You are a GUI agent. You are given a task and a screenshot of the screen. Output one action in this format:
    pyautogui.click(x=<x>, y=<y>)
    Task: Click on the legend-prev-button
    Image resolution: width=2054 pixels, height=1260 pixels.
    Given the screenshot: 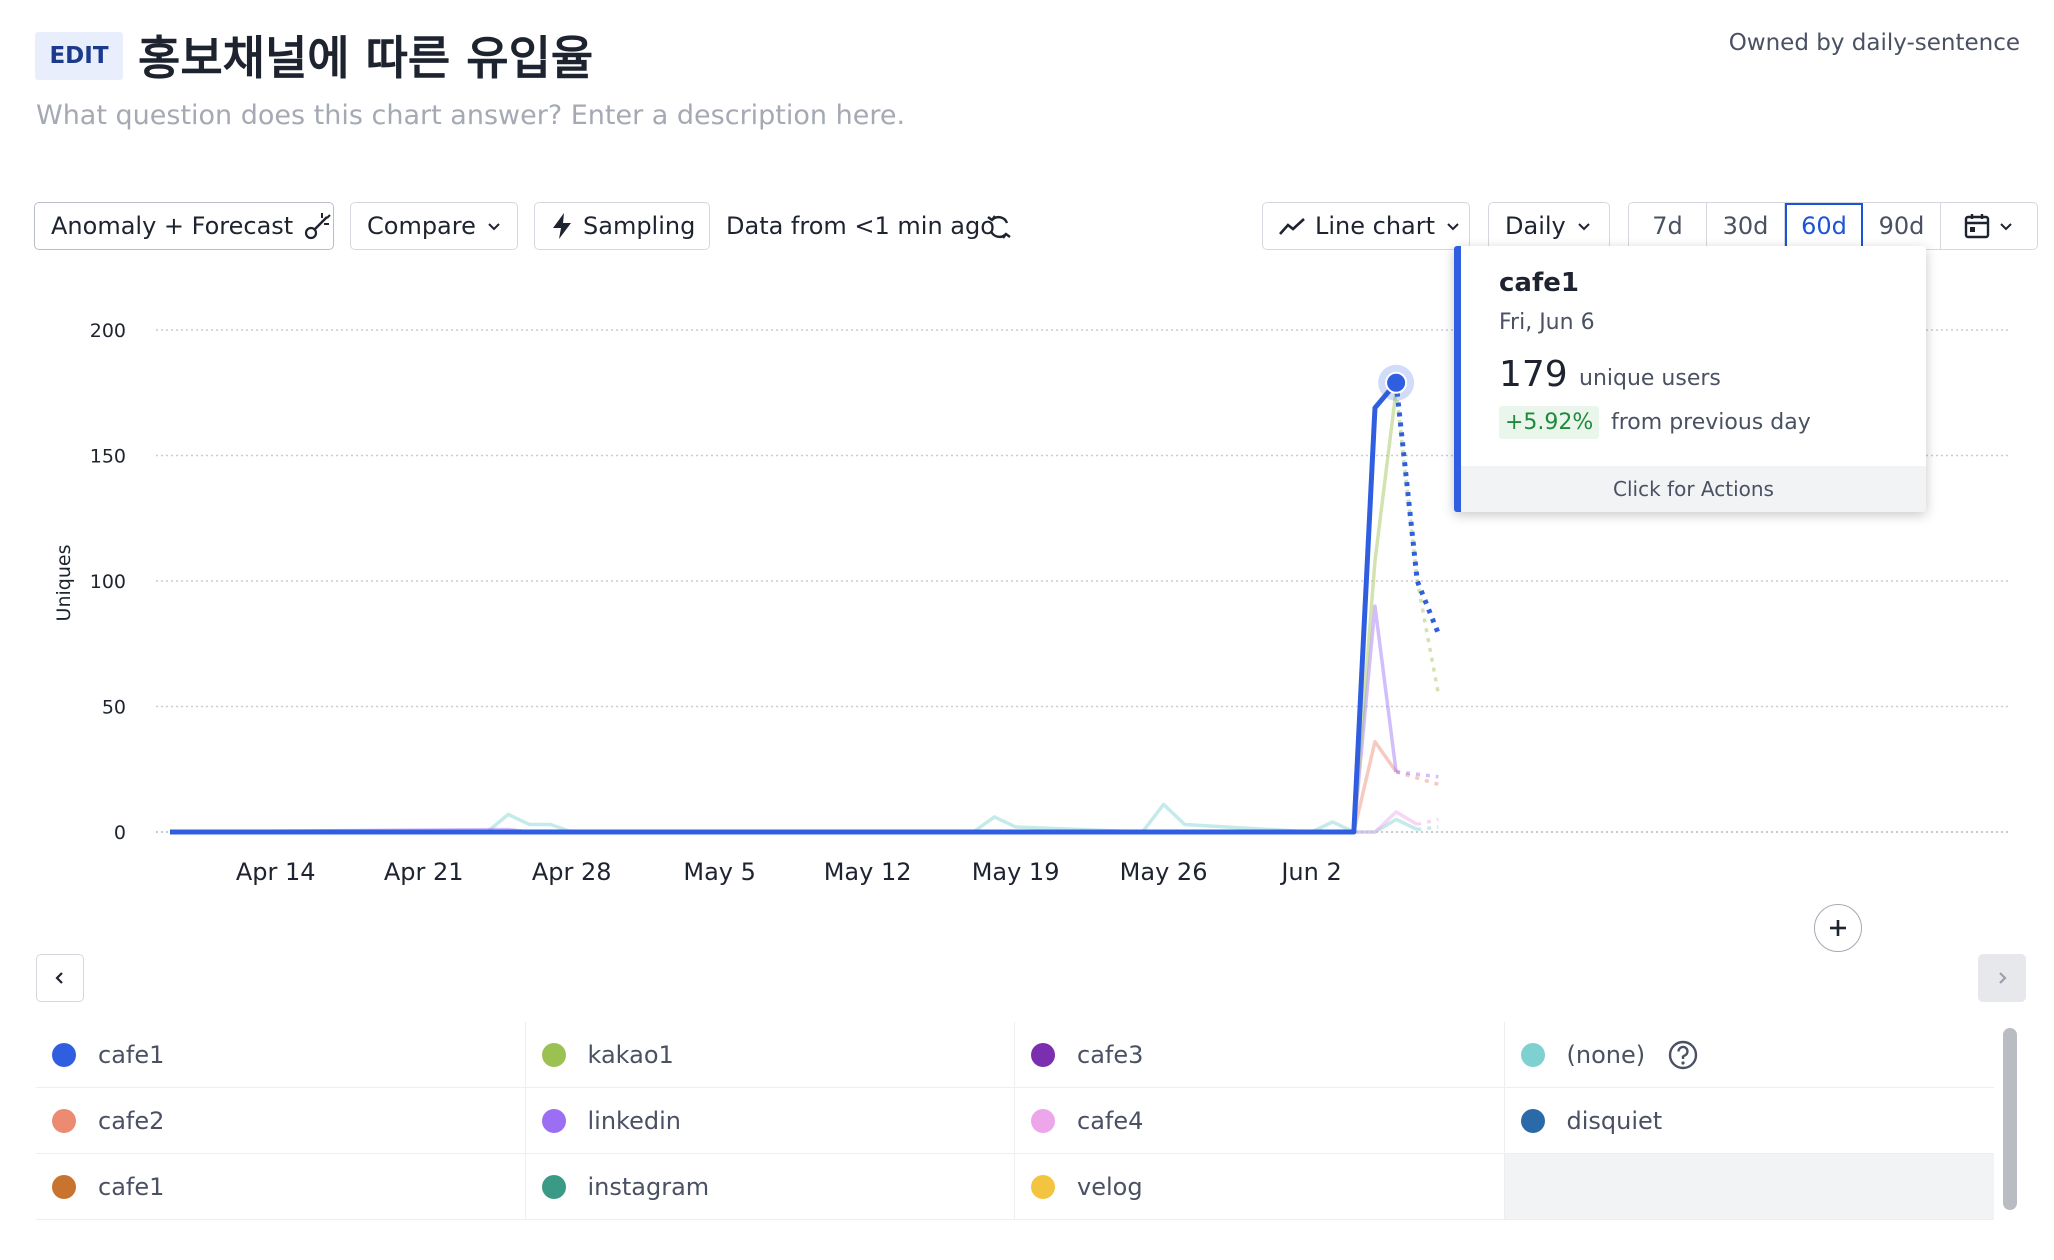 What is the action you would take?
    pyautogui.click(x=60, y=978)
    